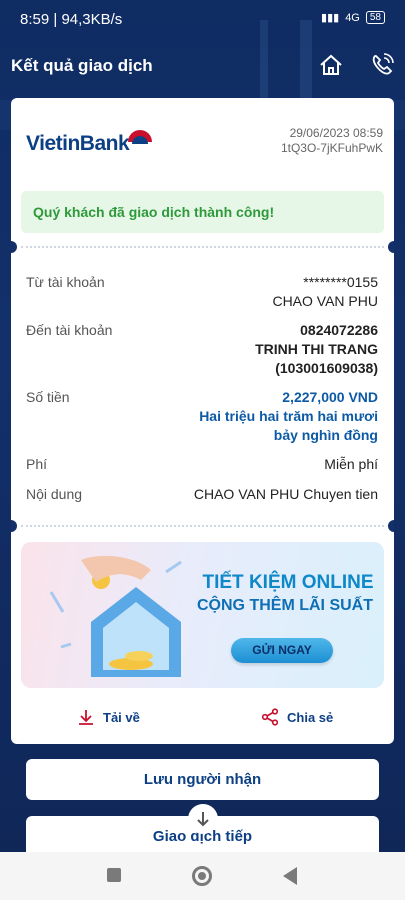  I want to click on recent-apps-icon, so click(114, 875).